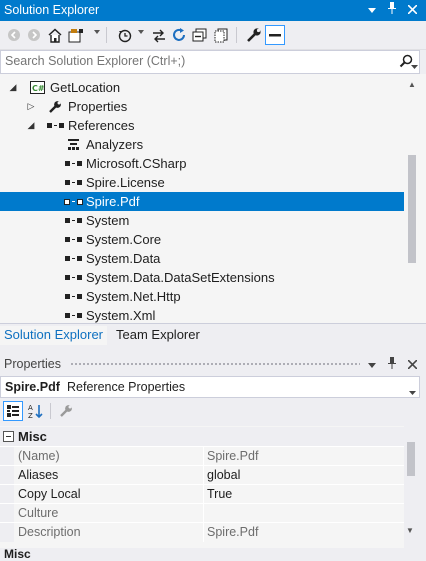 The width and height of the screenshot is (426, 561). Describe the element at coordinates (202, 220) in the screenshot. I see `tree-item-reference: System` at that location.